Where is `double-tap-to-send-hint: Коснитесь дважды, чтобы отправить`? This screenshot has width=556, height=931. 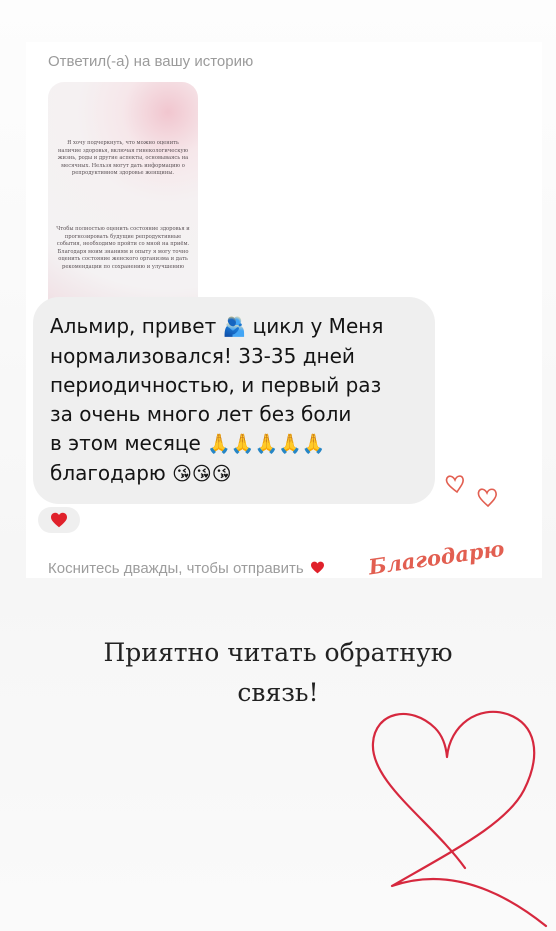 double-tap-to-send-hint: Коснитесь дважды, чтобы отправить is located at coordinates (186, 568).